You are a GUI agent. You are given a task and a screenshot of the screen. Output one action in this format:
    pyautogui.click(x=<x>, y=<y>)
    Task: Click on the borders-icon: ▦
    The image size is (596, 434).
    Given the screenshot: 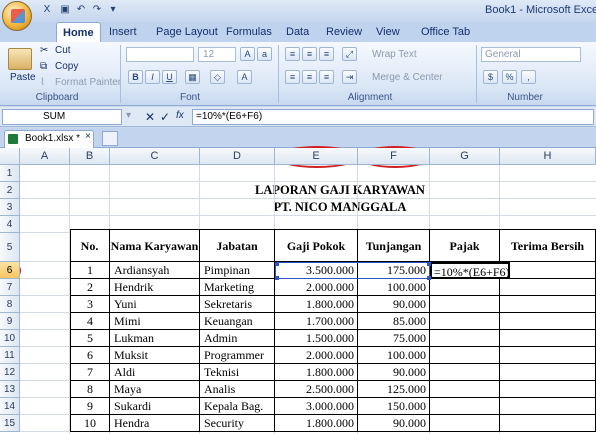 What is the action you would take?
    pyautogui.click(x=192, y=77)
    